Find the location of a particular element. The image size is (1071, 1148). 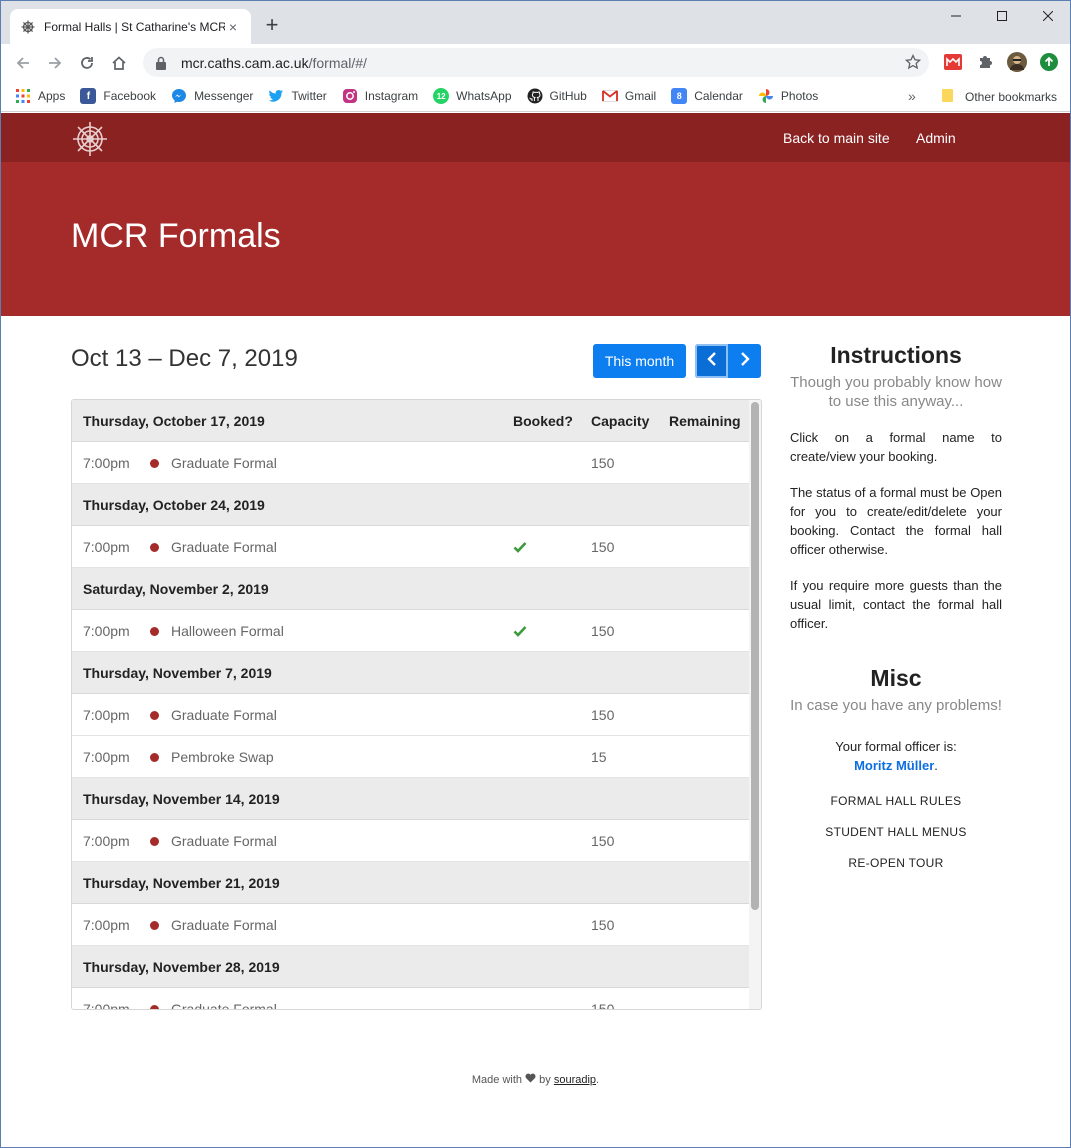

bookmark-instagram: Instagram is located at coordinates (380, 96).